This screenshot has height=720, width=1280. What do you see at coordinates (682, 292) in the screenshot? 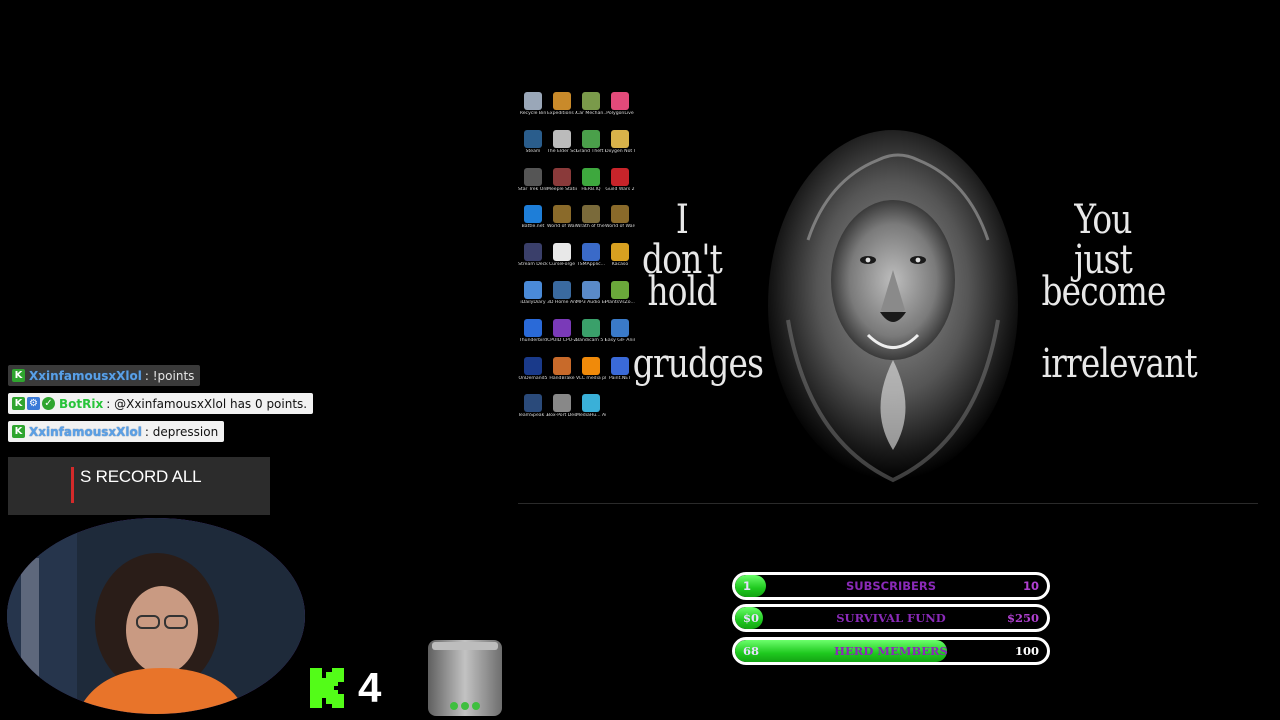
I see `quote-left-line-2: hold` at bounding box center [682, 292].